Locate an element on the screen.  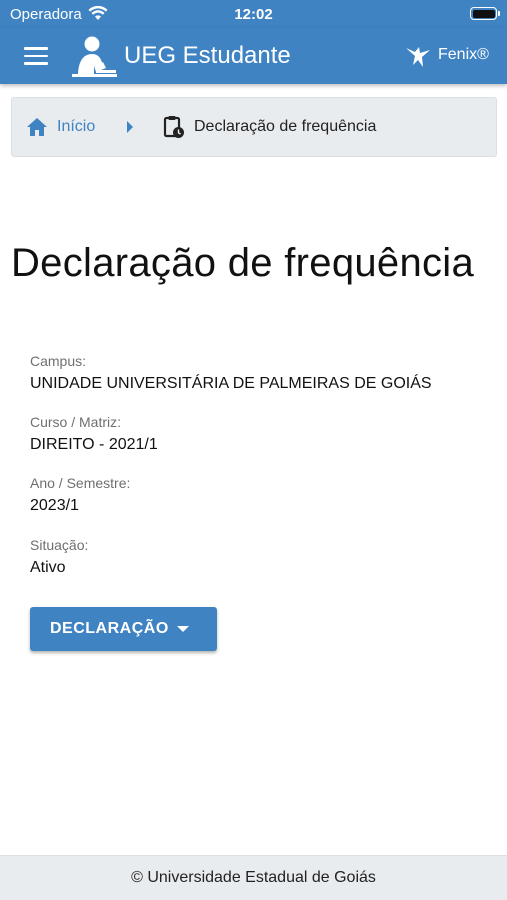
app-bar: UEG Estudante Fenix® is located at coordinates (253, 56).